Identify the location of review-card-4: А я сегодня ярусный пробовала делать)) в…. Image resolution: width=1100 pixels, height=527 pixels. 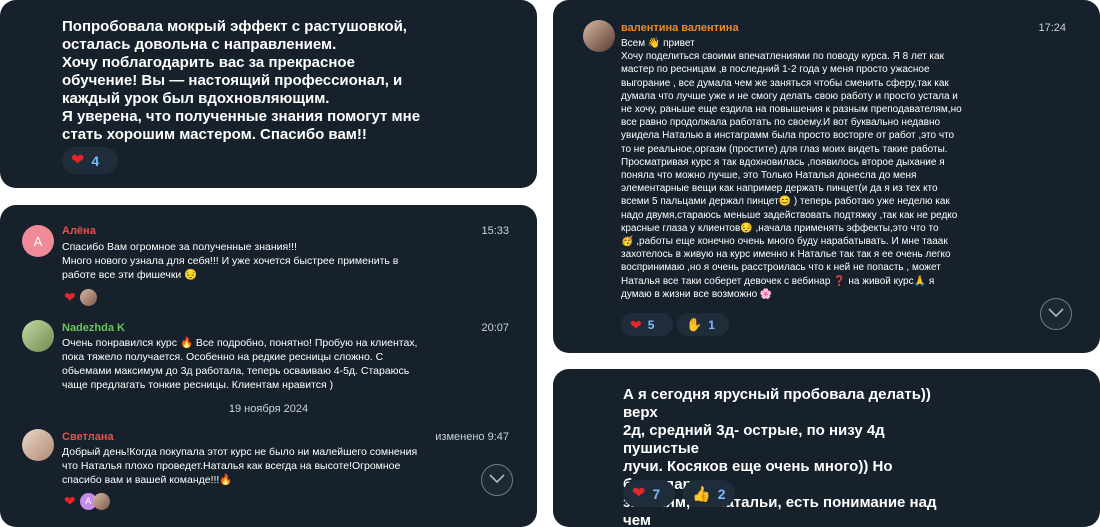
(826, 448).